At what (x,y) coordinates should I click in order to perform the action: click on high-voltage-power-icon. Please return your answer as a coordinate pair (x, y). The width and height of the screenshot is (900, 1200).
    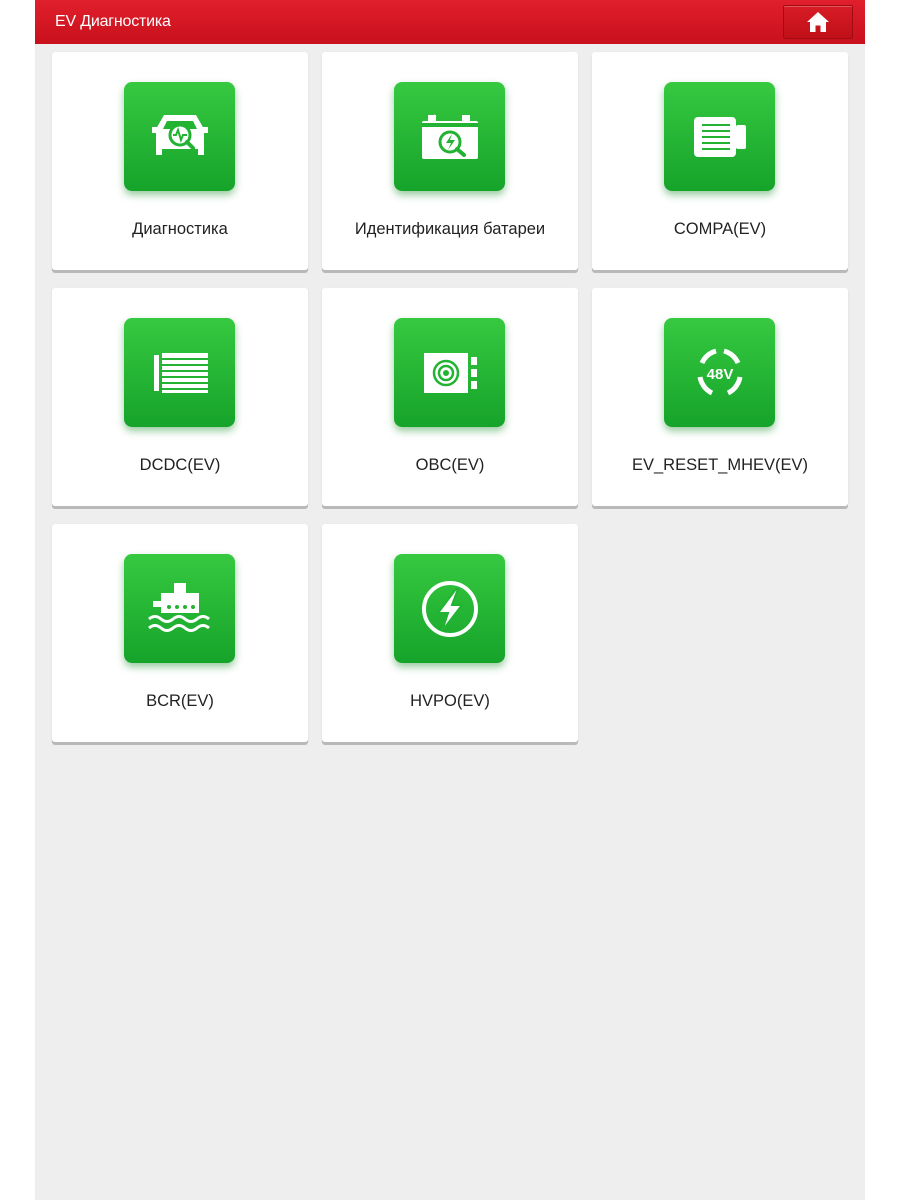
    Looking at the image, I should click on (449, 608).